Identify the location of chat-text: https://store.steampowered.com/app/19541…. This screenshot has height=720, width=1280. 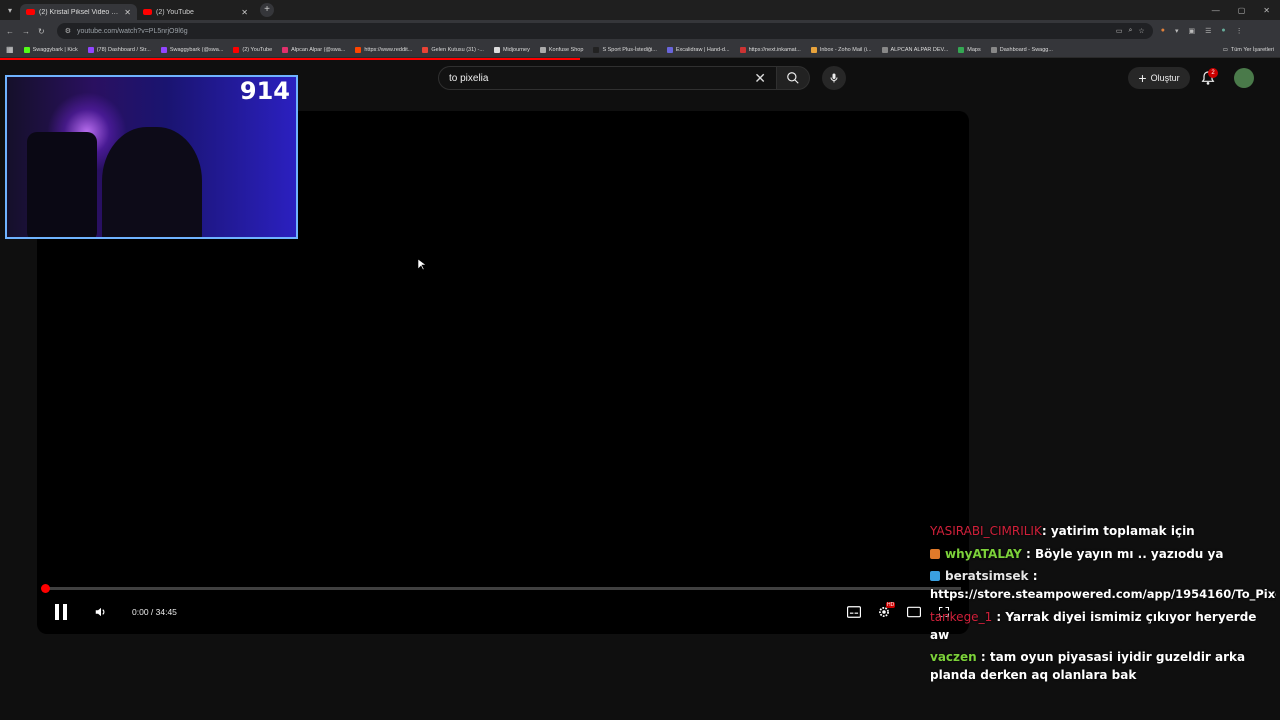
(1103, 594).